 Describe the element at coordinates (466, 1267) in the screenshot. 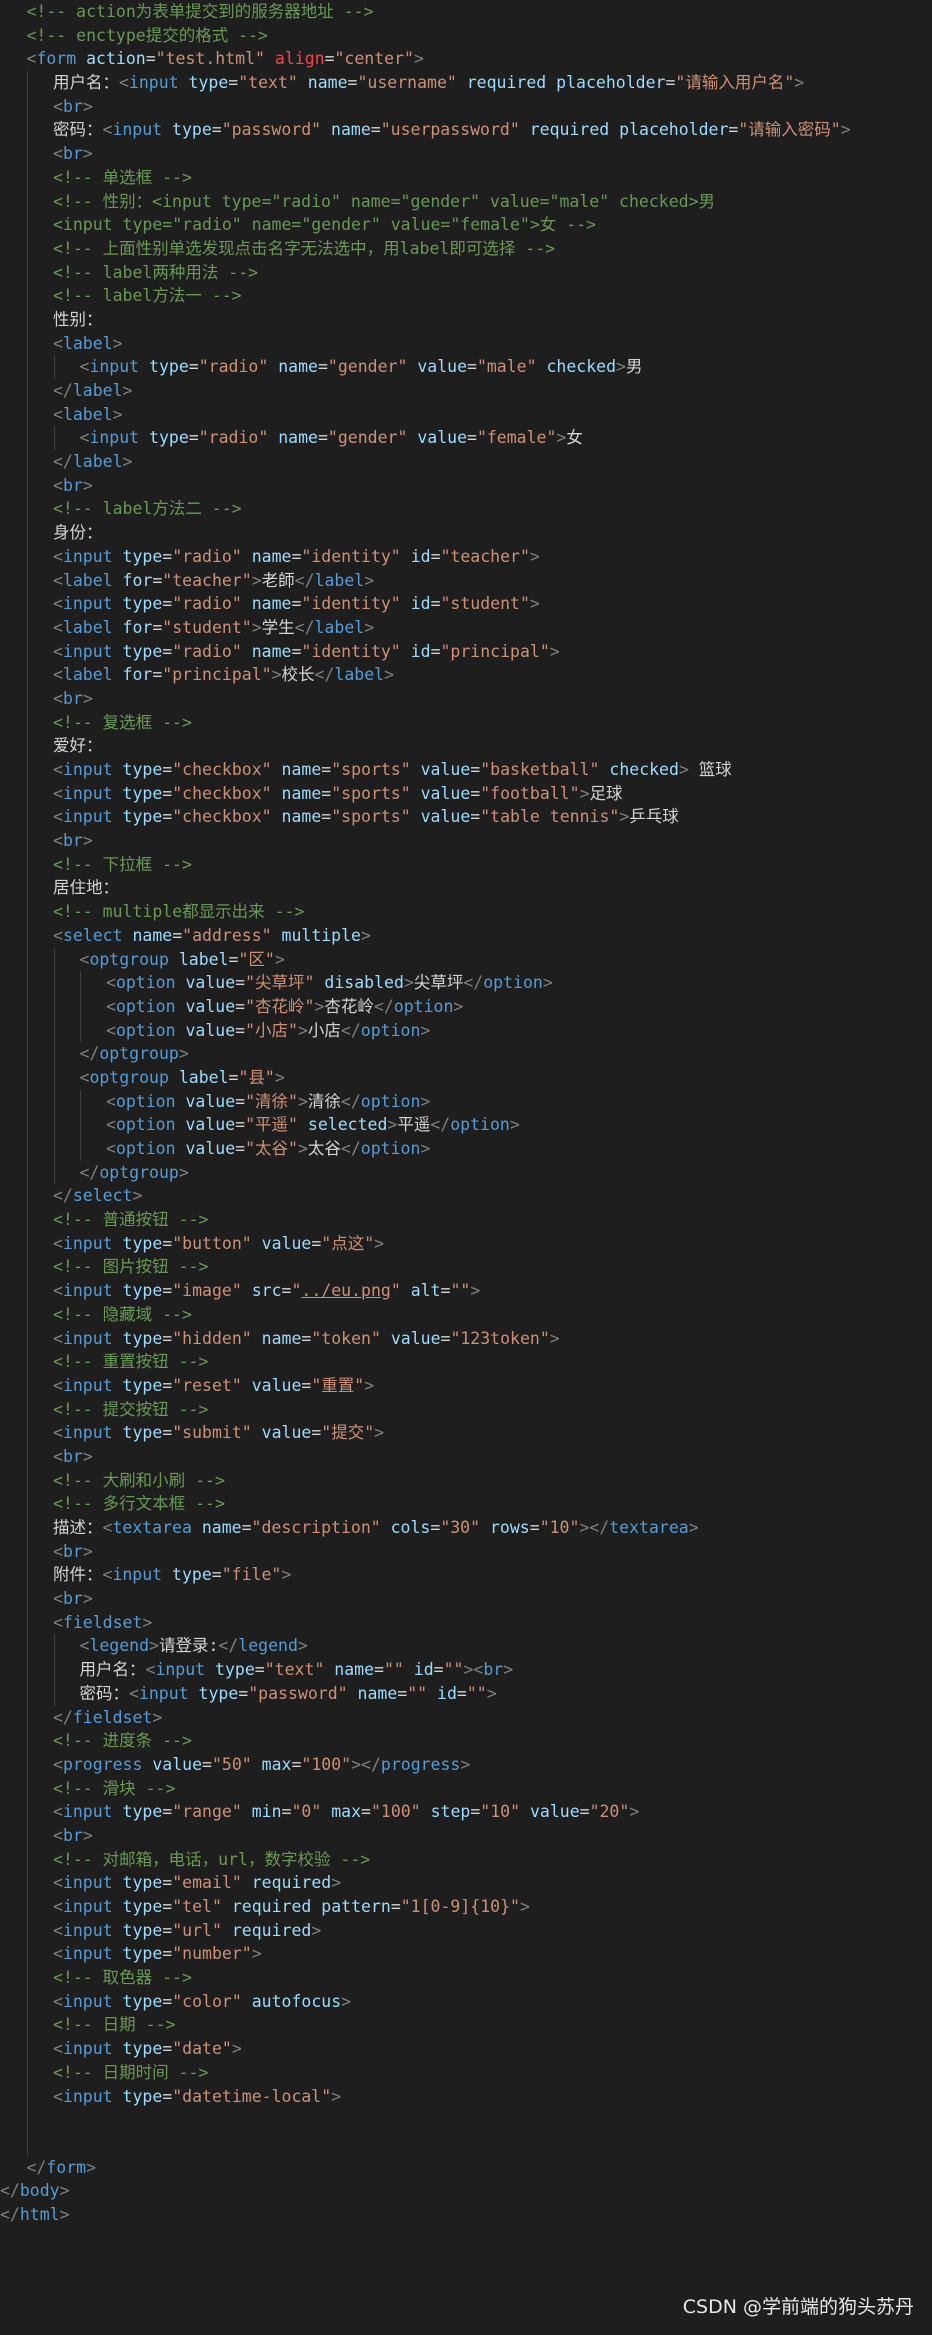

I see `code-line: <!-- 图片按钮 -->` at that location.